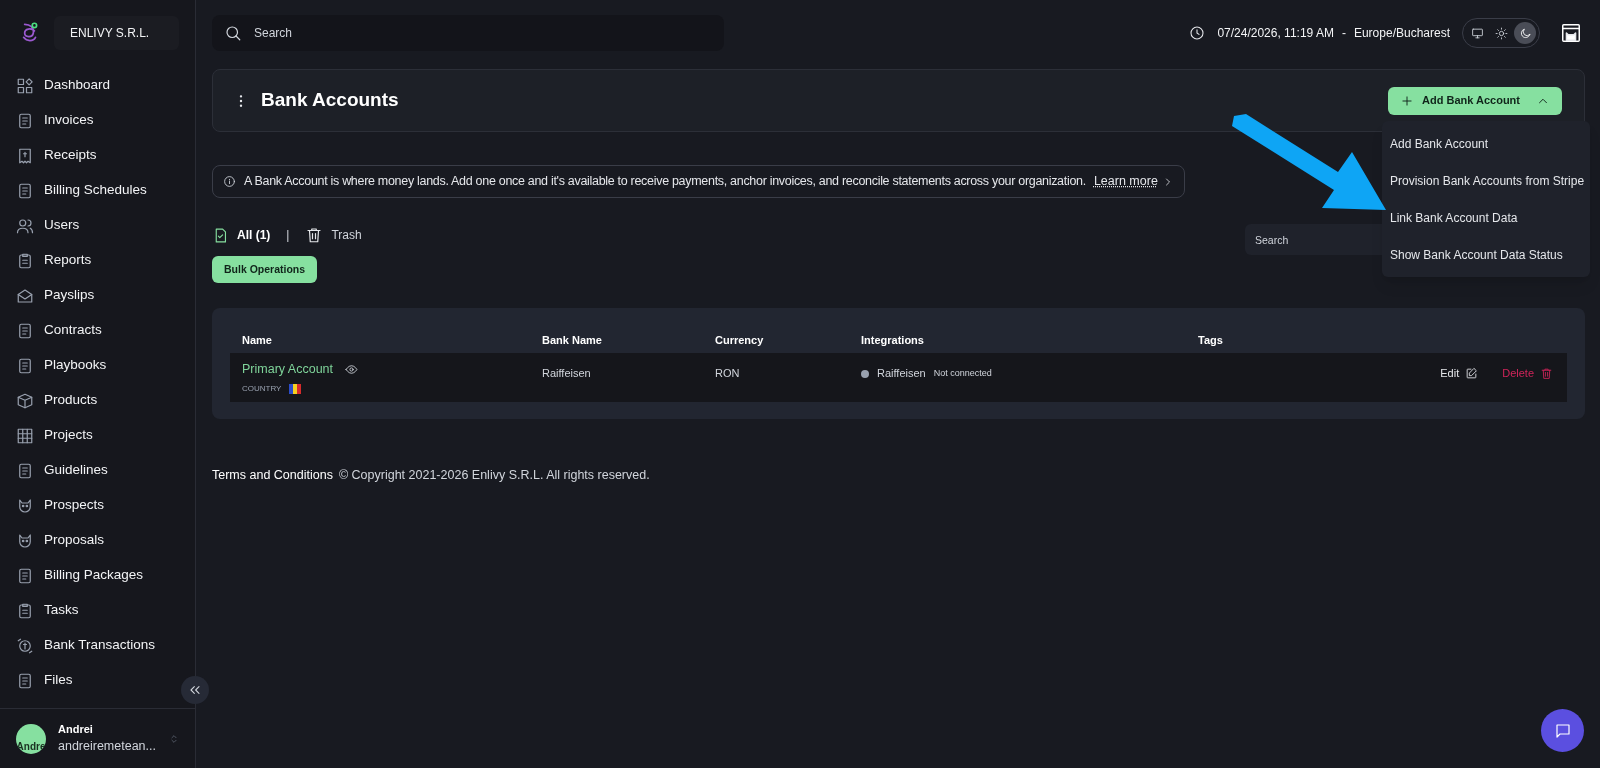 Image resolution: width=1600 pixels, height=768 pixels. Describe the element at coordinates (262, 388) in the screenshot. I see `country-label: COUNTRY` at that location.